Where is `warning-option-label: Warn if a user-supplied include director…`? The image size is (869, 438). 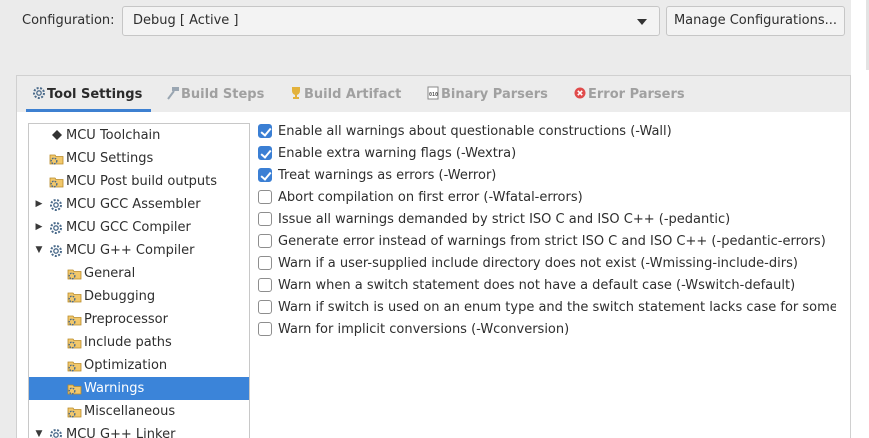 warning-option-label: Warn if a user-supplied include director… is located at coordinates (538, 263).